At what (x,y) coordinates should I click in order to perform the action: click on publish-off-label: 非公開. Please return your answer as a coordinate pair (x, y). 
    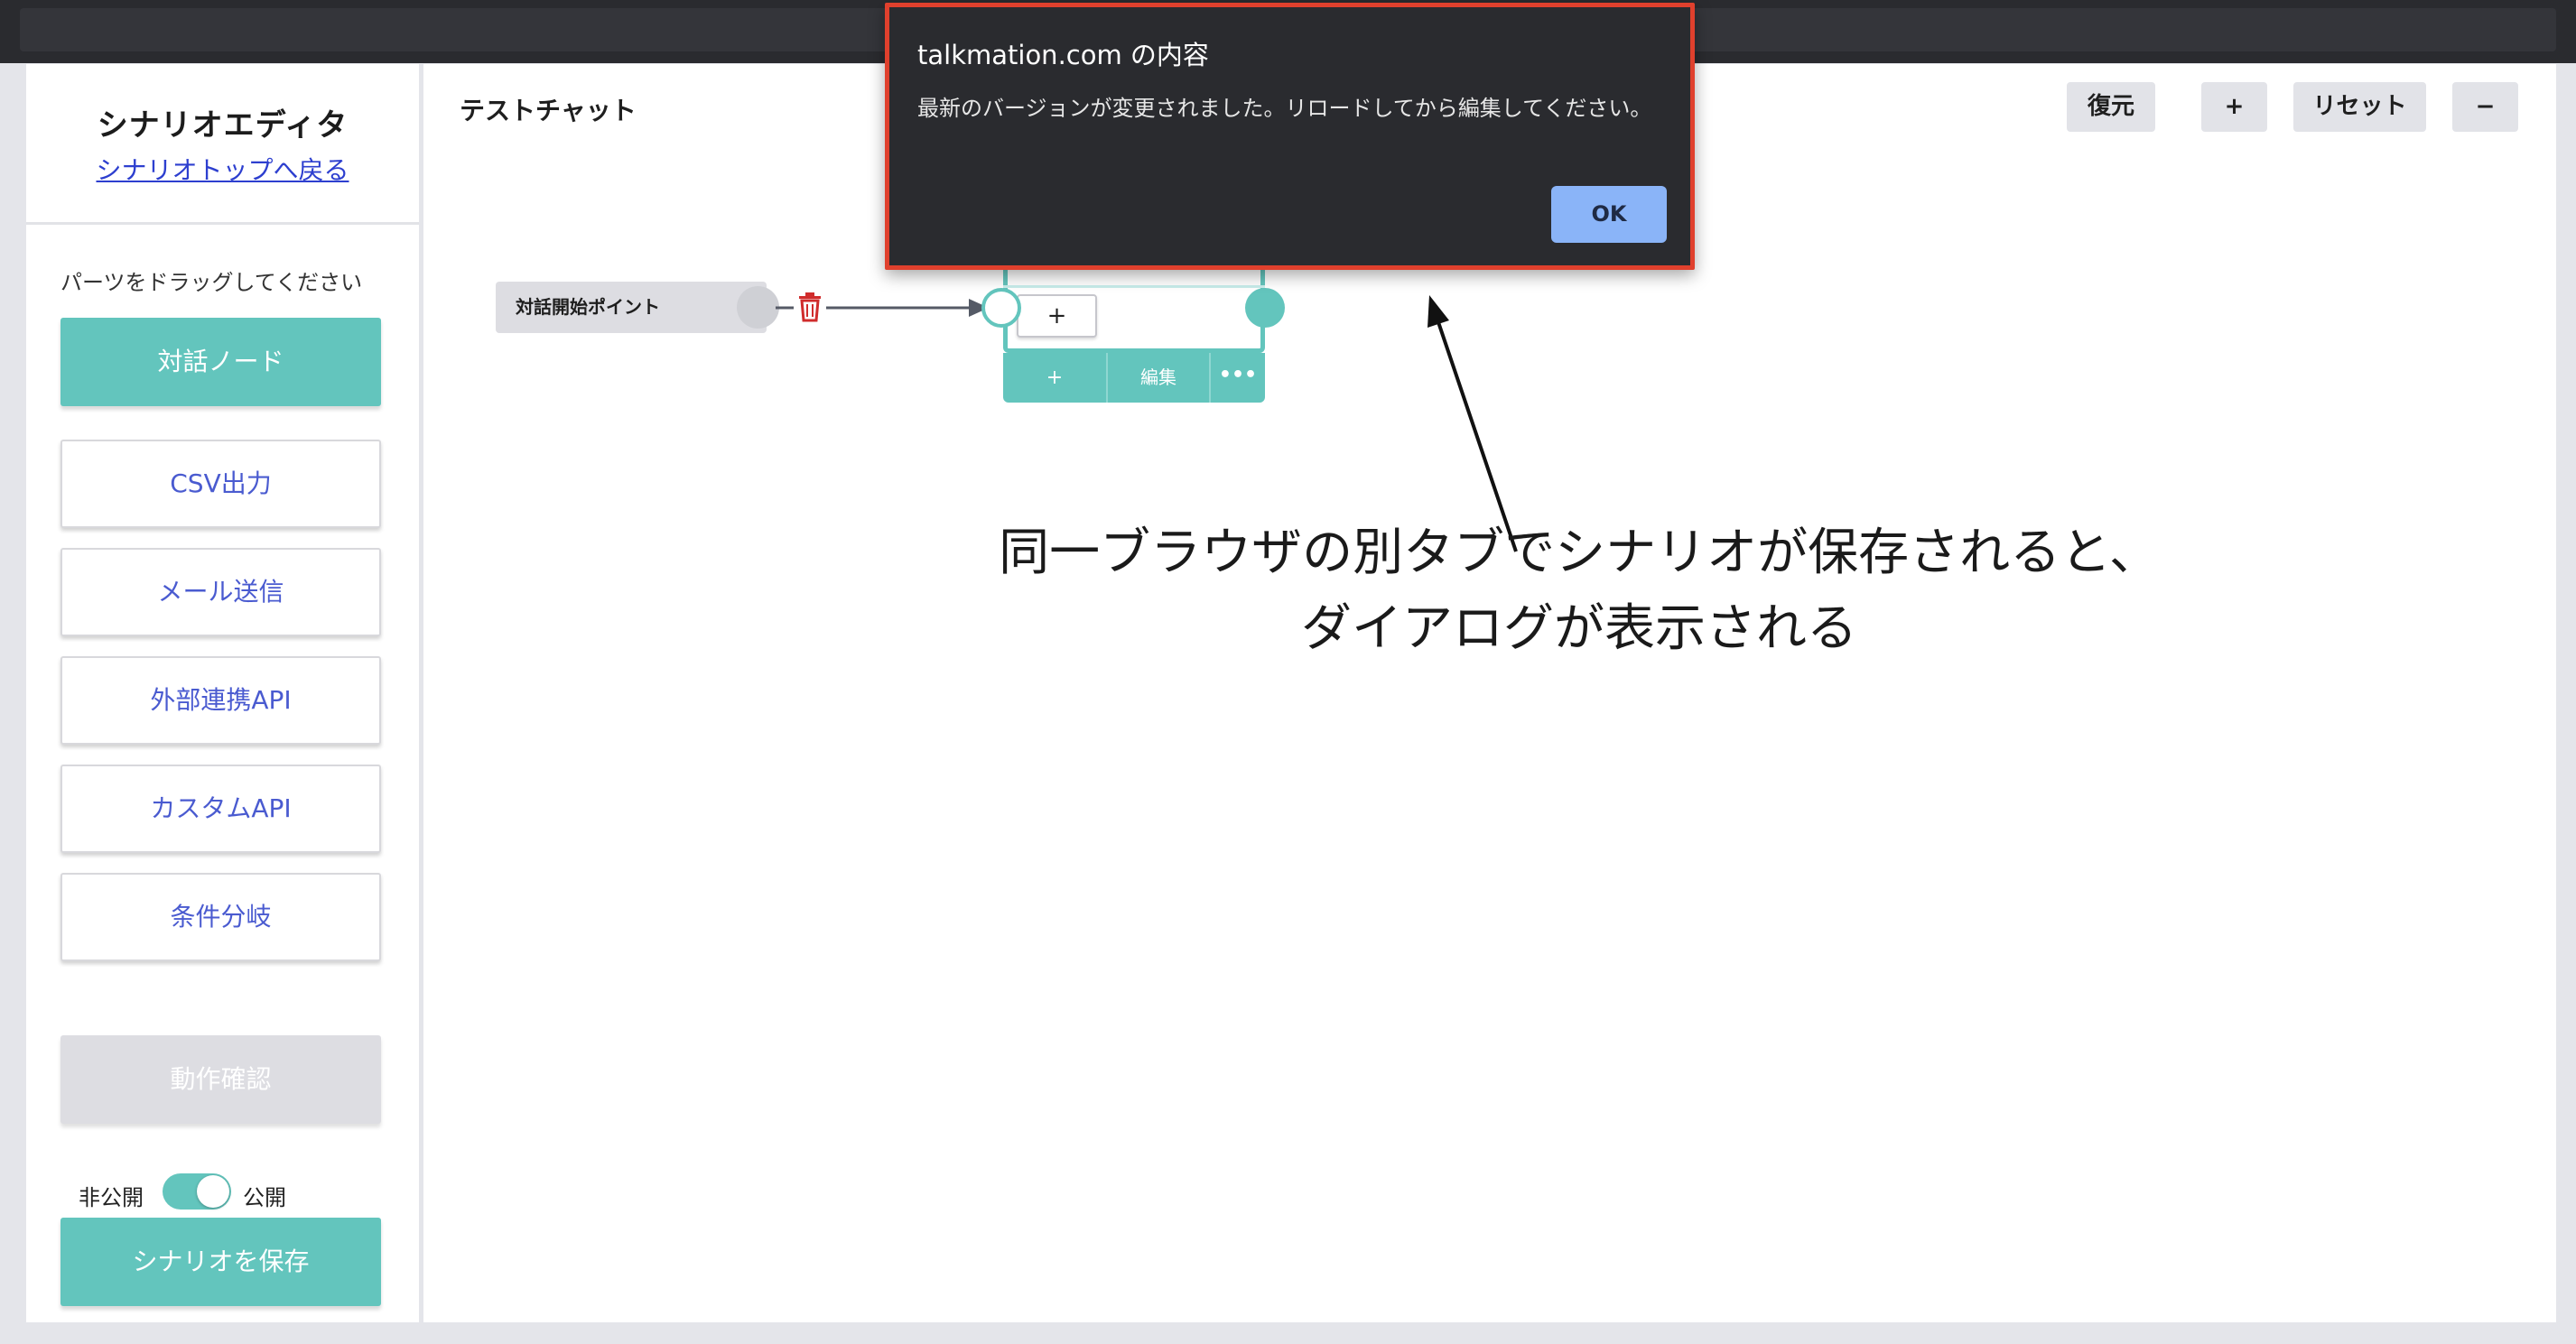
    Looking at the image, I should click on (111, 1197).